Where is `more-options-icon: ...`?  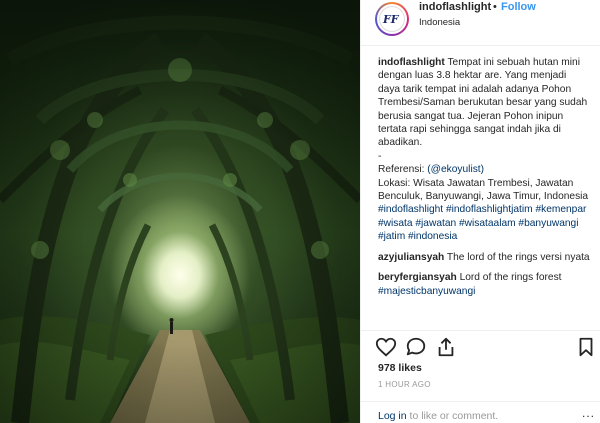
more-options-icon: ... is located at coordinates (588, 413).